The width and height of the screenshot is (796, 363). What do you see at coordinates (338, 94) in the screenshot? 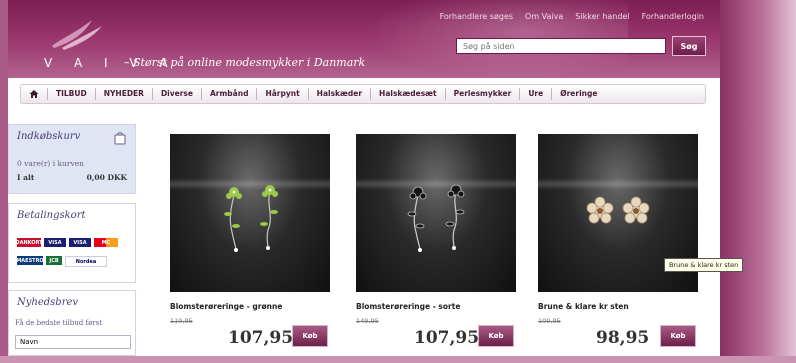
I see `nav-item-halskaeder: Halskæder` at bounding box center [338, 94].